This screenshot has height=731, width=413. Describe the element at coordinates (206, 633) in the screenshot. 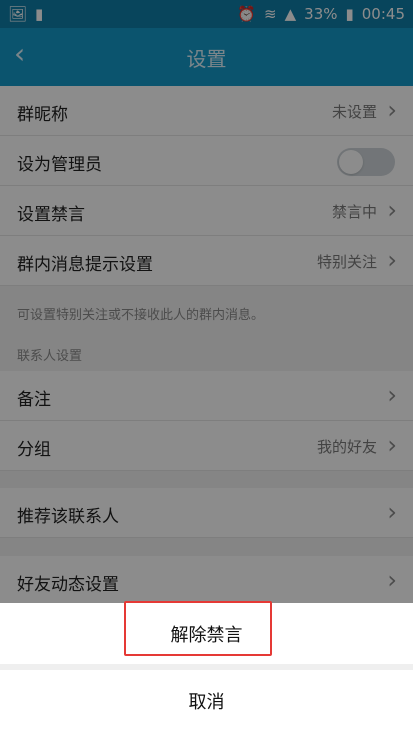

I see `unmute-button: 解除禁言` at that location.